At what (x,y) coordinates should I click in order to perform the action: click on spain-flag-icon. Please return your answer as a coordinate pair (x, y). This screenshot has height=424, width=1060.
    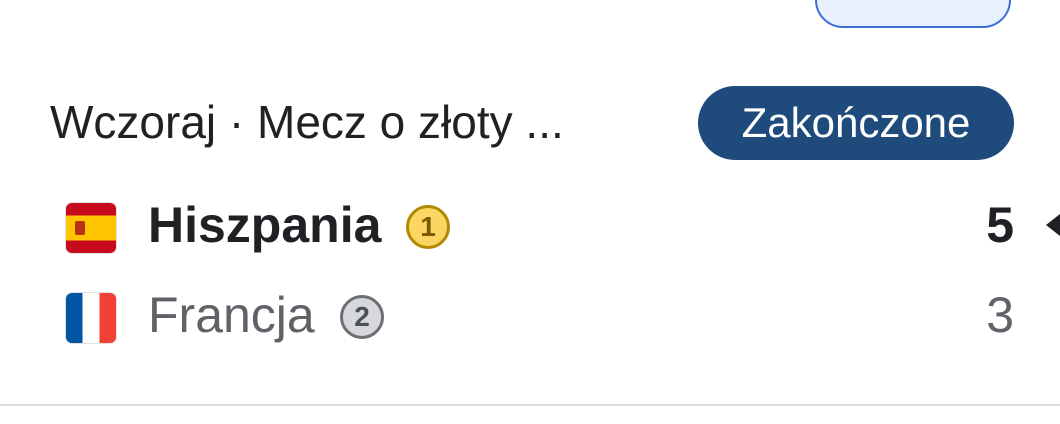
    Looking at the image, I should click on (91, 228).